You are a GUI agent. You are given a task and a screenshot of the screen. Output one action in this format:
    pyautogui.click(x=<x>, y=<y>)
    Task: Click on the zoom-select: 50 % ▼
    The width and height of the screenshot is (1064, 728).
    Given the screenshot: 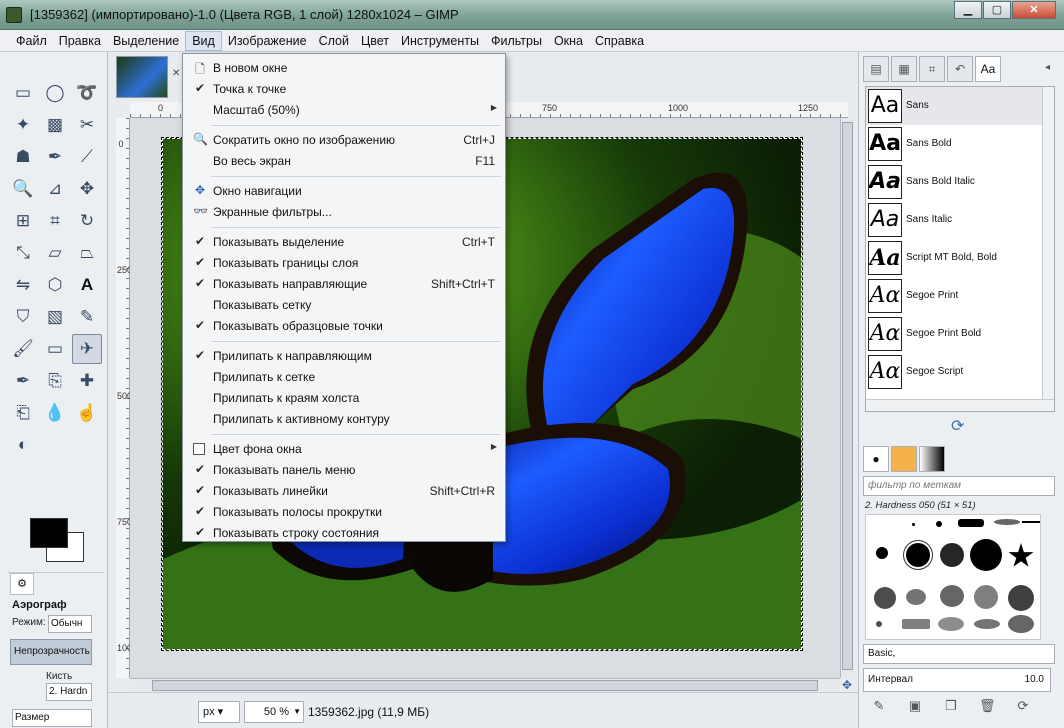 What is the action you would take?
    pyautogui.click(x=274, y=712)
    